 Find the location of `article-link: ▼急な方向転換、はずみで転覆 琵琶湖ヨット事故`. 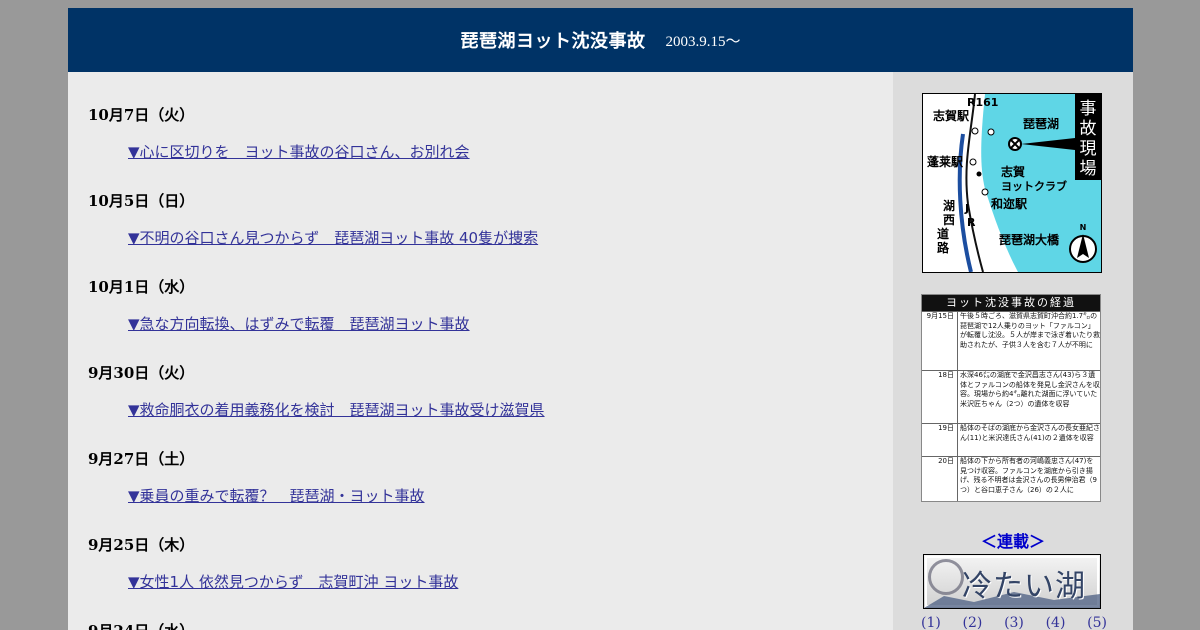

article-link: ▼急な方向転換、はずみで転覆 琵琶湖ヨット事故 is located at coordinates (299, 323).